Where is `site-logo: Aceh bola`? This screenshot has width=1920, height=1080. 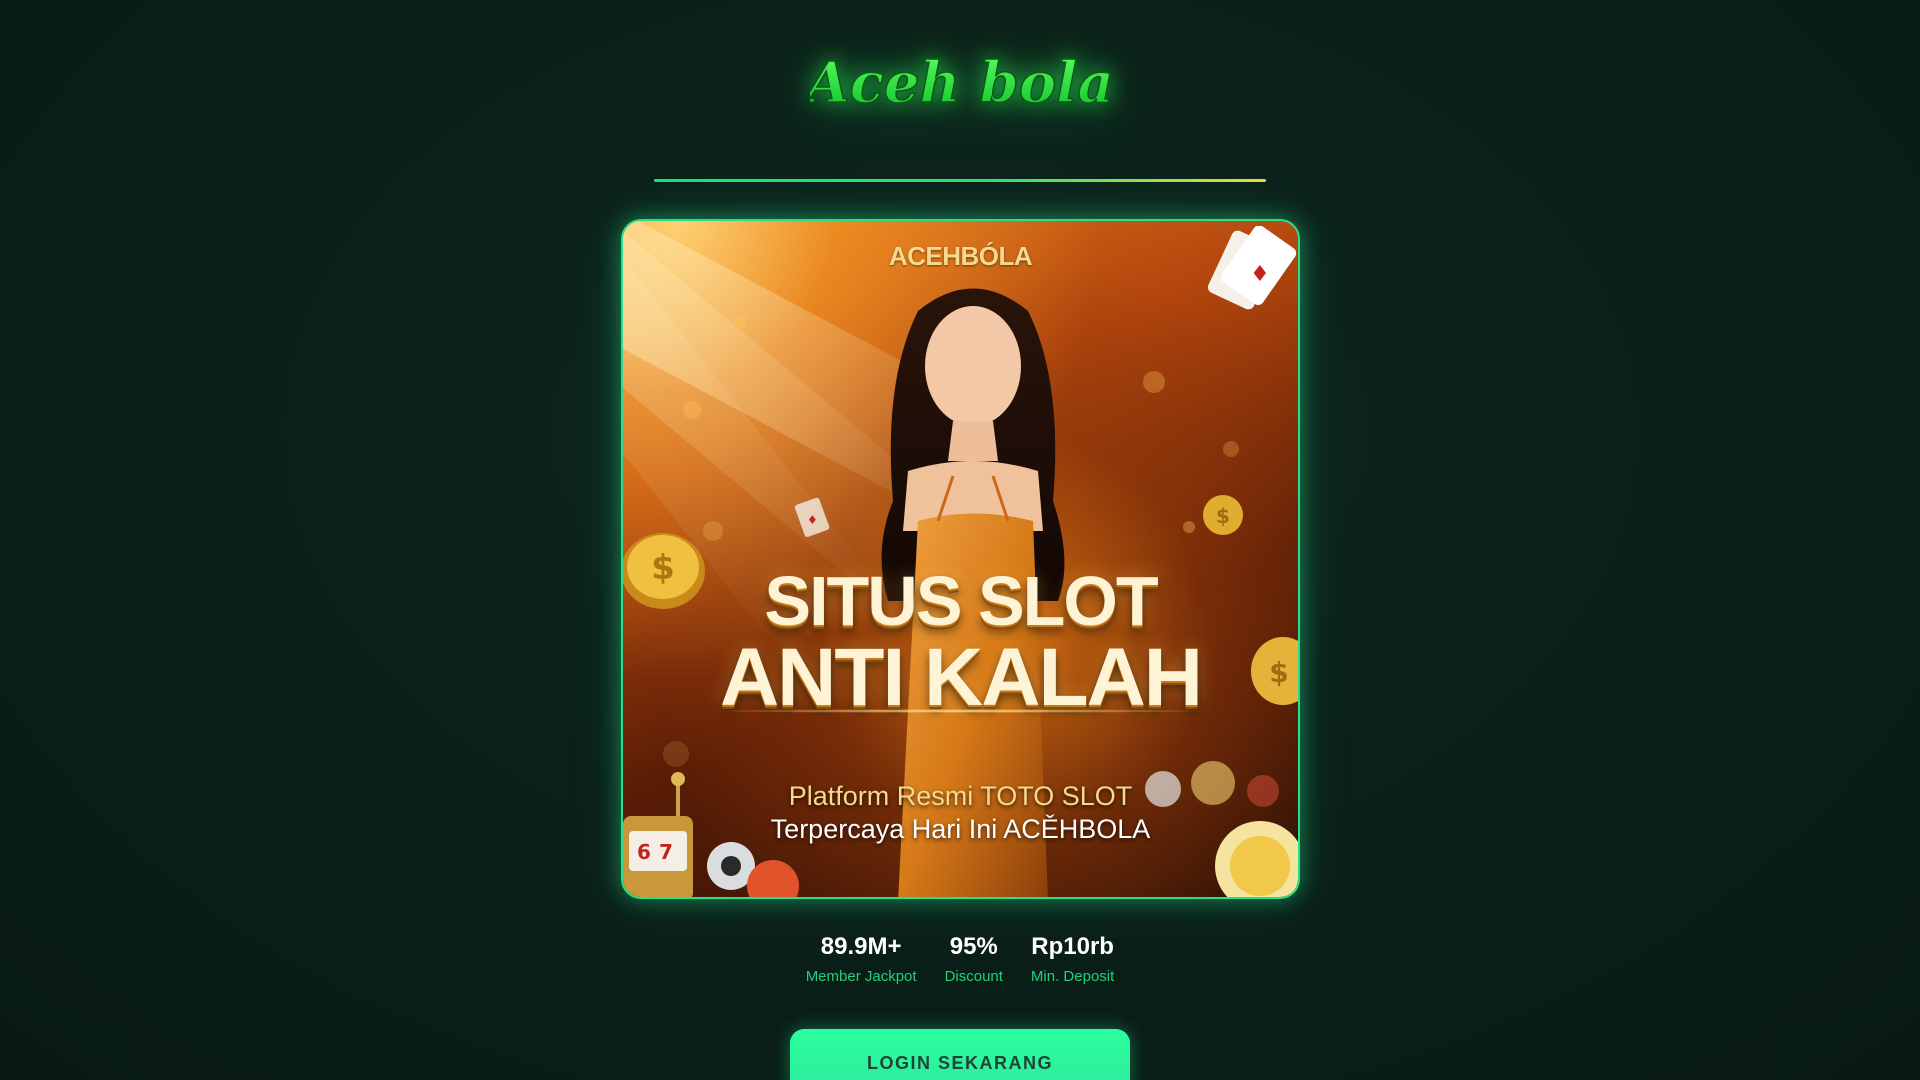 site-logo: Aceh bola is located at coordinates (960, 85).